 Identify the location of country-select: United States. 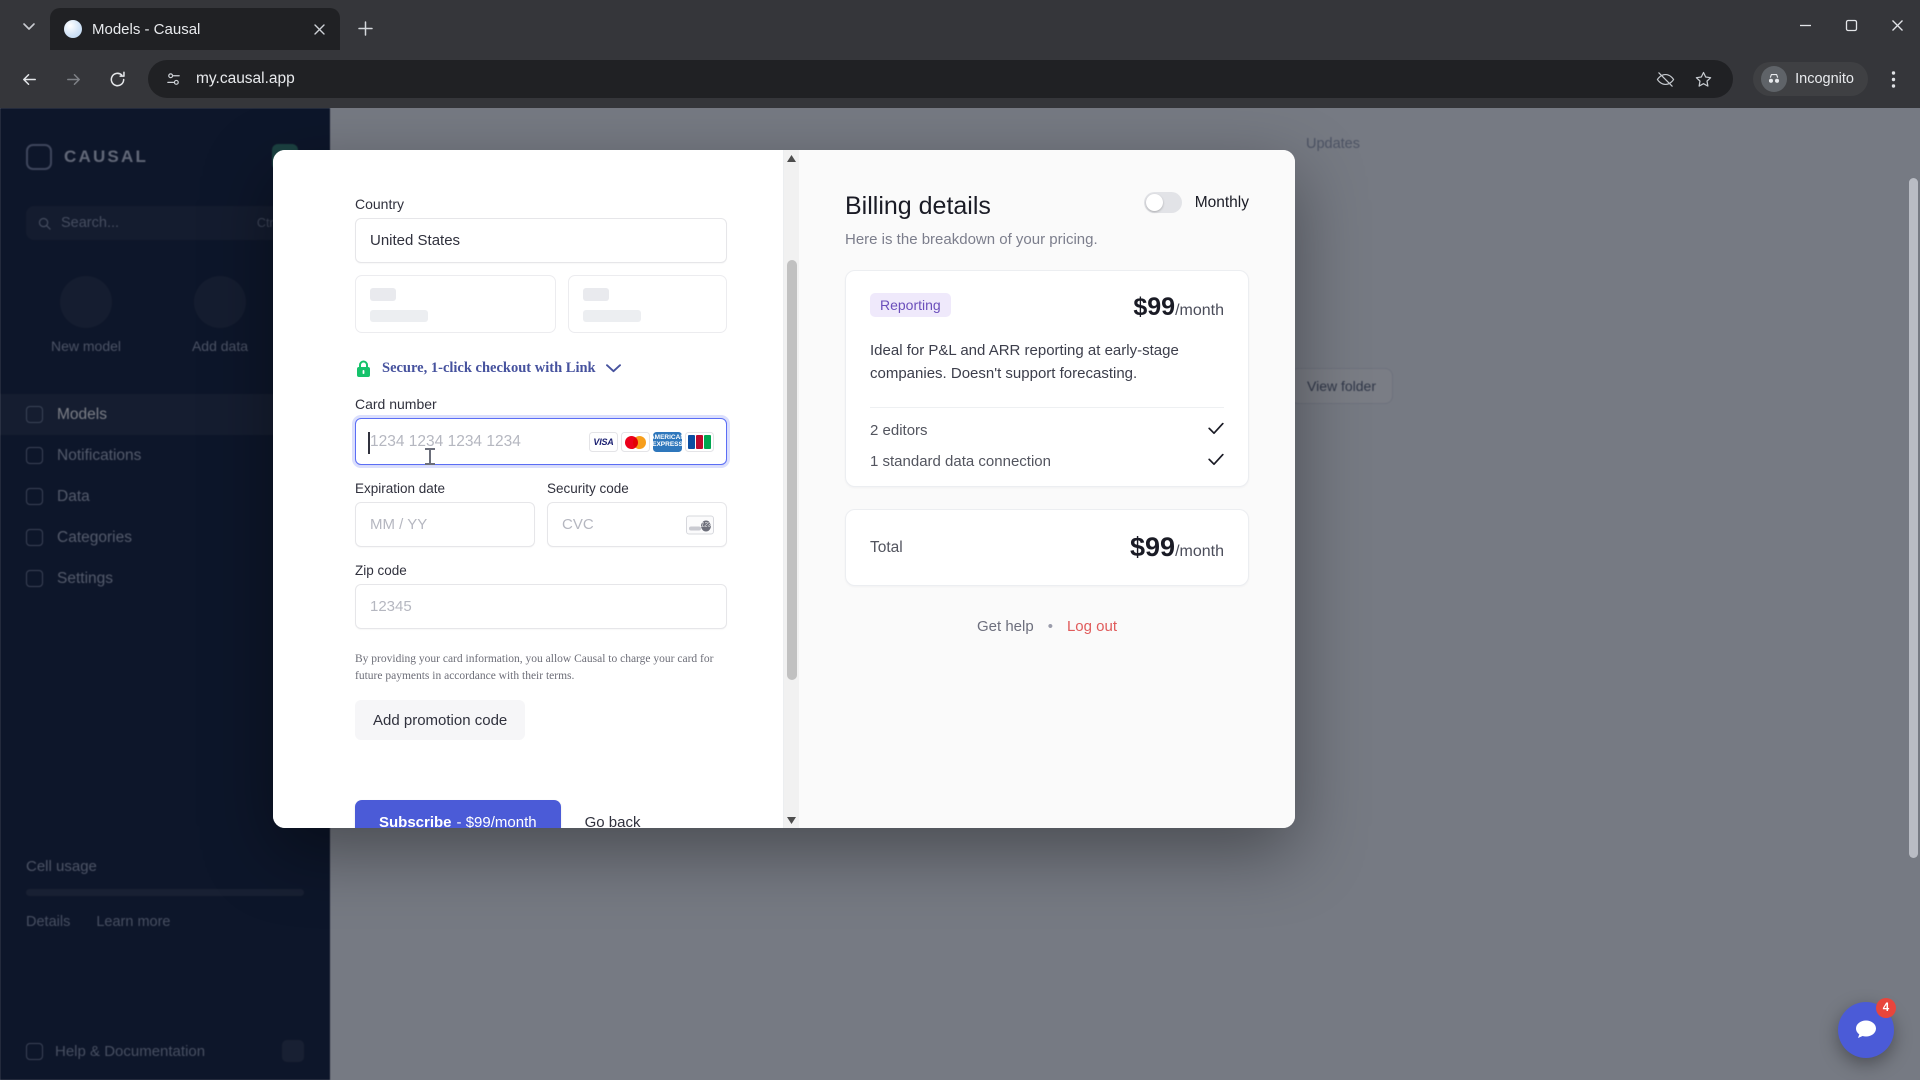
(541, 240).